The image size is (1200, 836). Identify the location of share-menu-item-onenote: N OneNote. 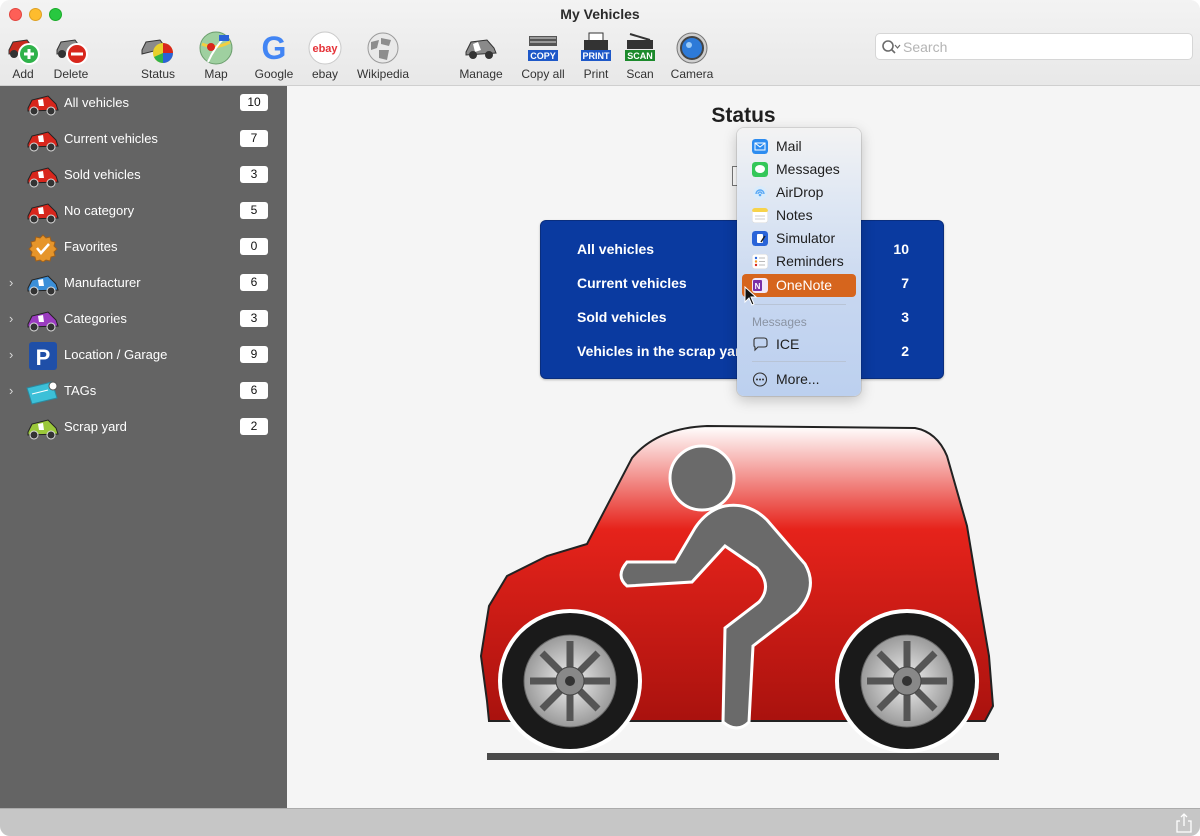
(799, 285).